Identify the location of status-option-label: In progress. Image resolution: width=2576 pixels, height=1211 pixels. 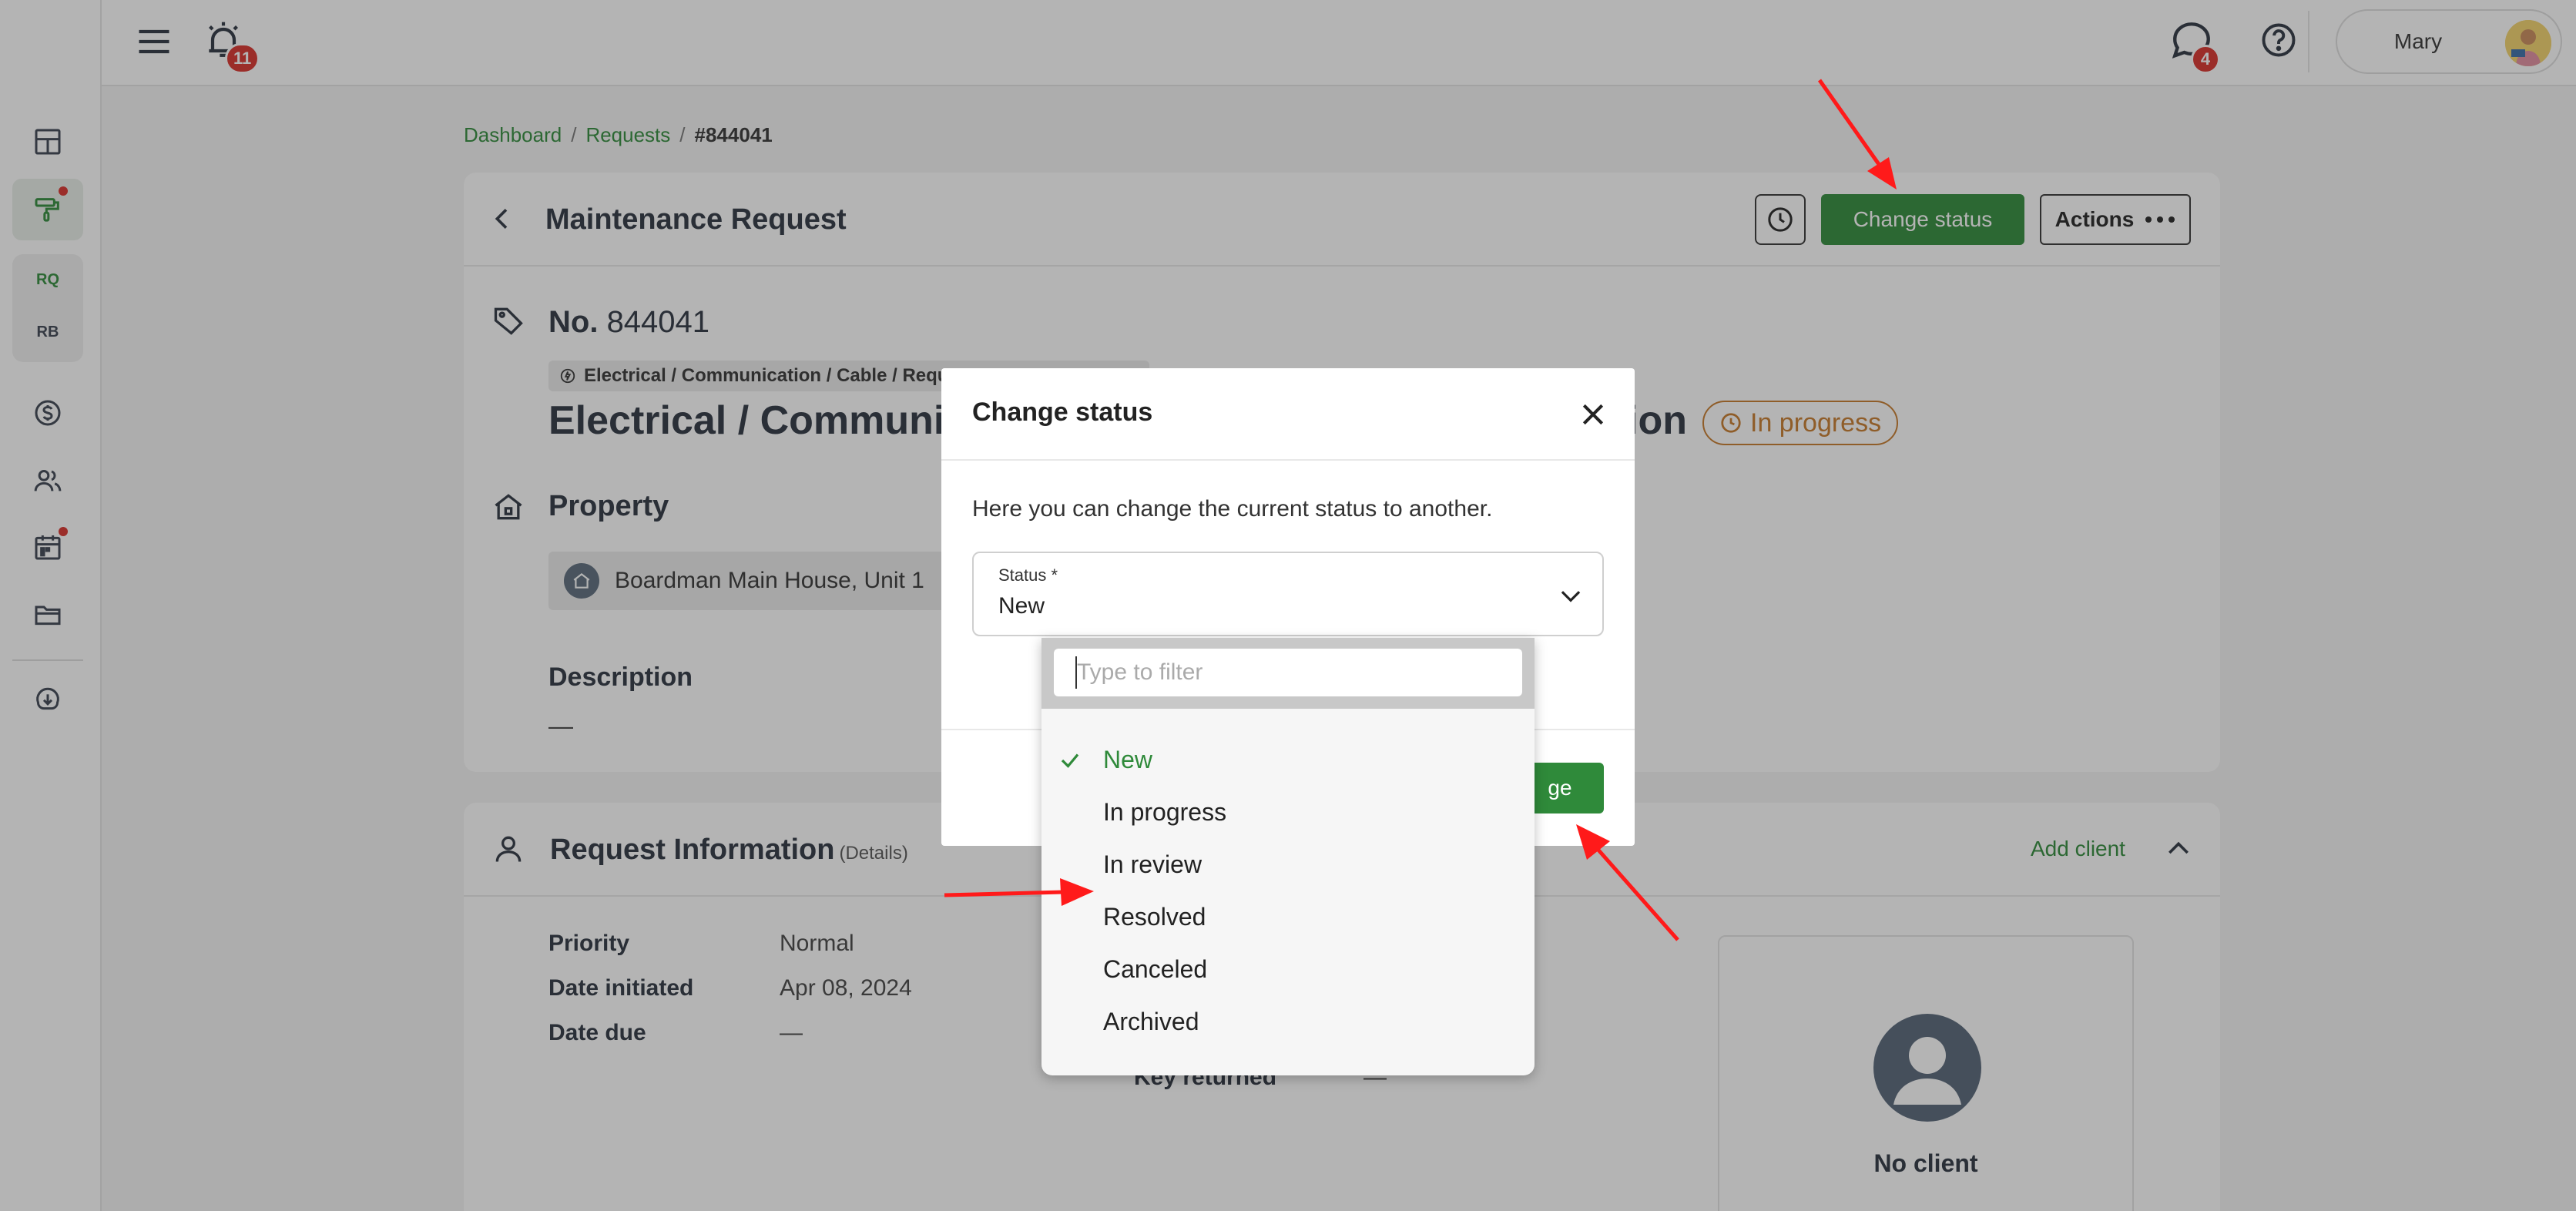
(1165, 811).